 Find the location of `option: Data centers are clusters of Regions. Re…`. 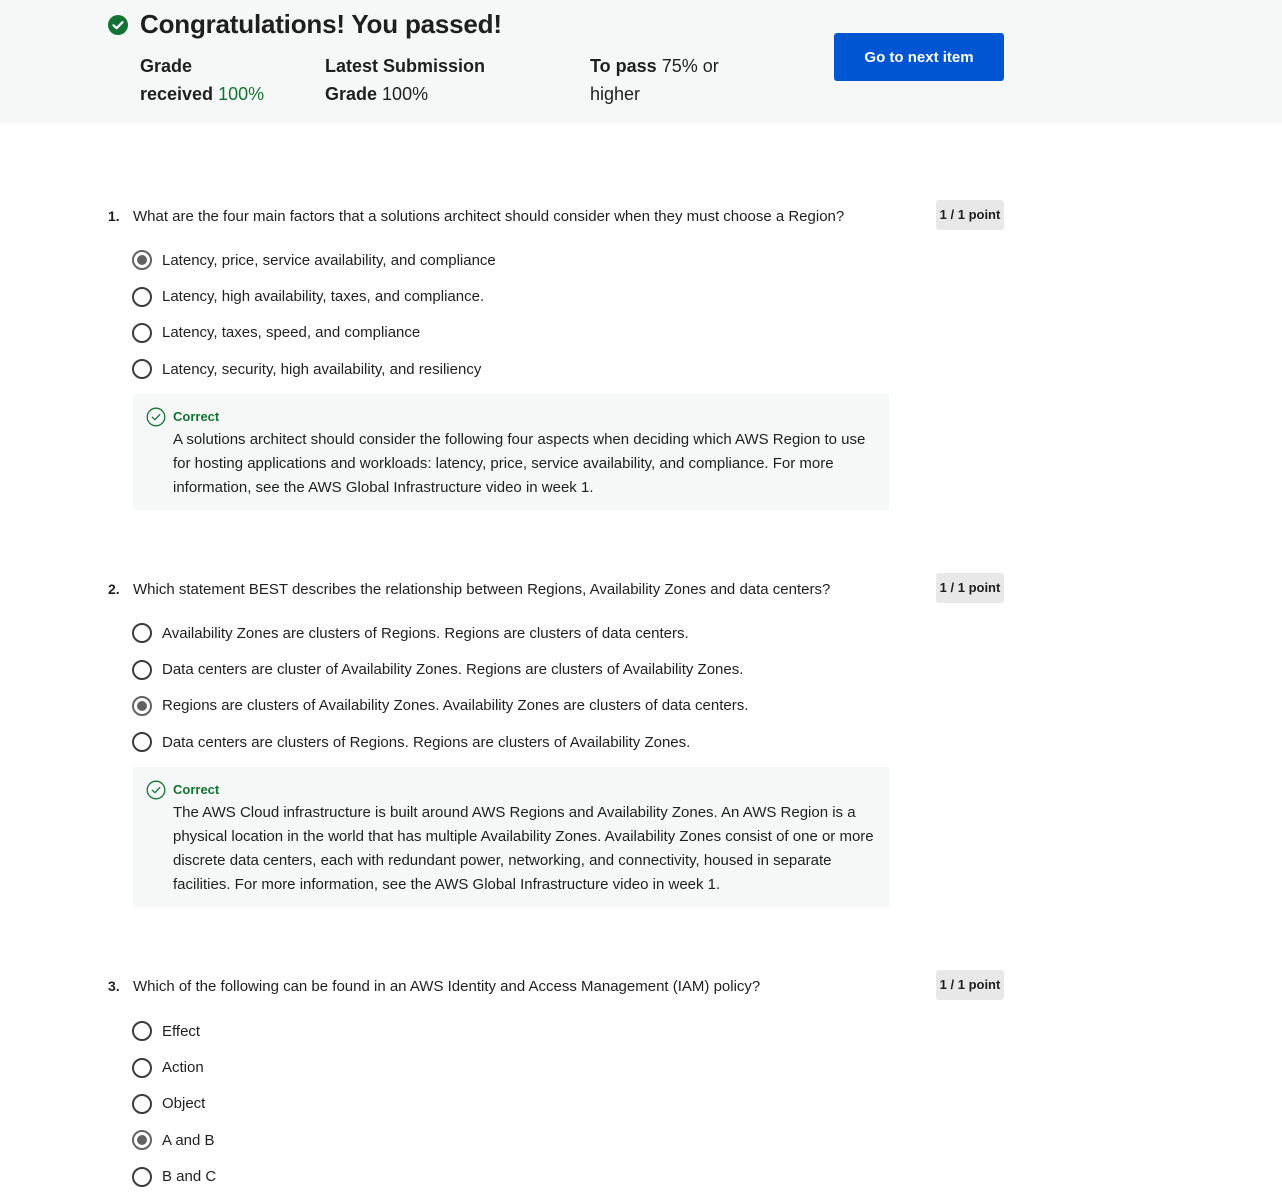

option: Data centers are clusters of Regions. Re… is located at coordinates (440, 742).